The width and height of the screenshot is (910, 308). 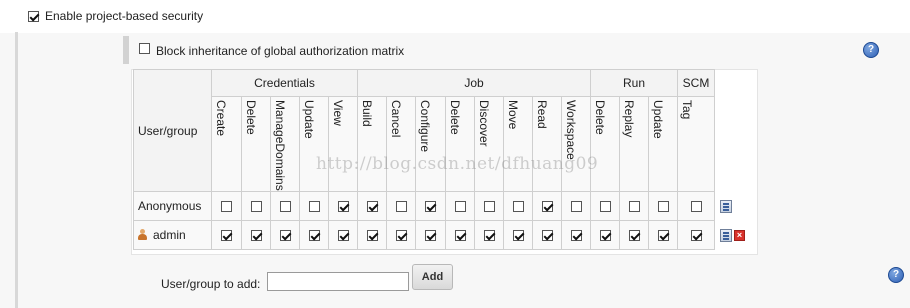 I want to click on help-icon-add: ?, so click(x=896, y=275).